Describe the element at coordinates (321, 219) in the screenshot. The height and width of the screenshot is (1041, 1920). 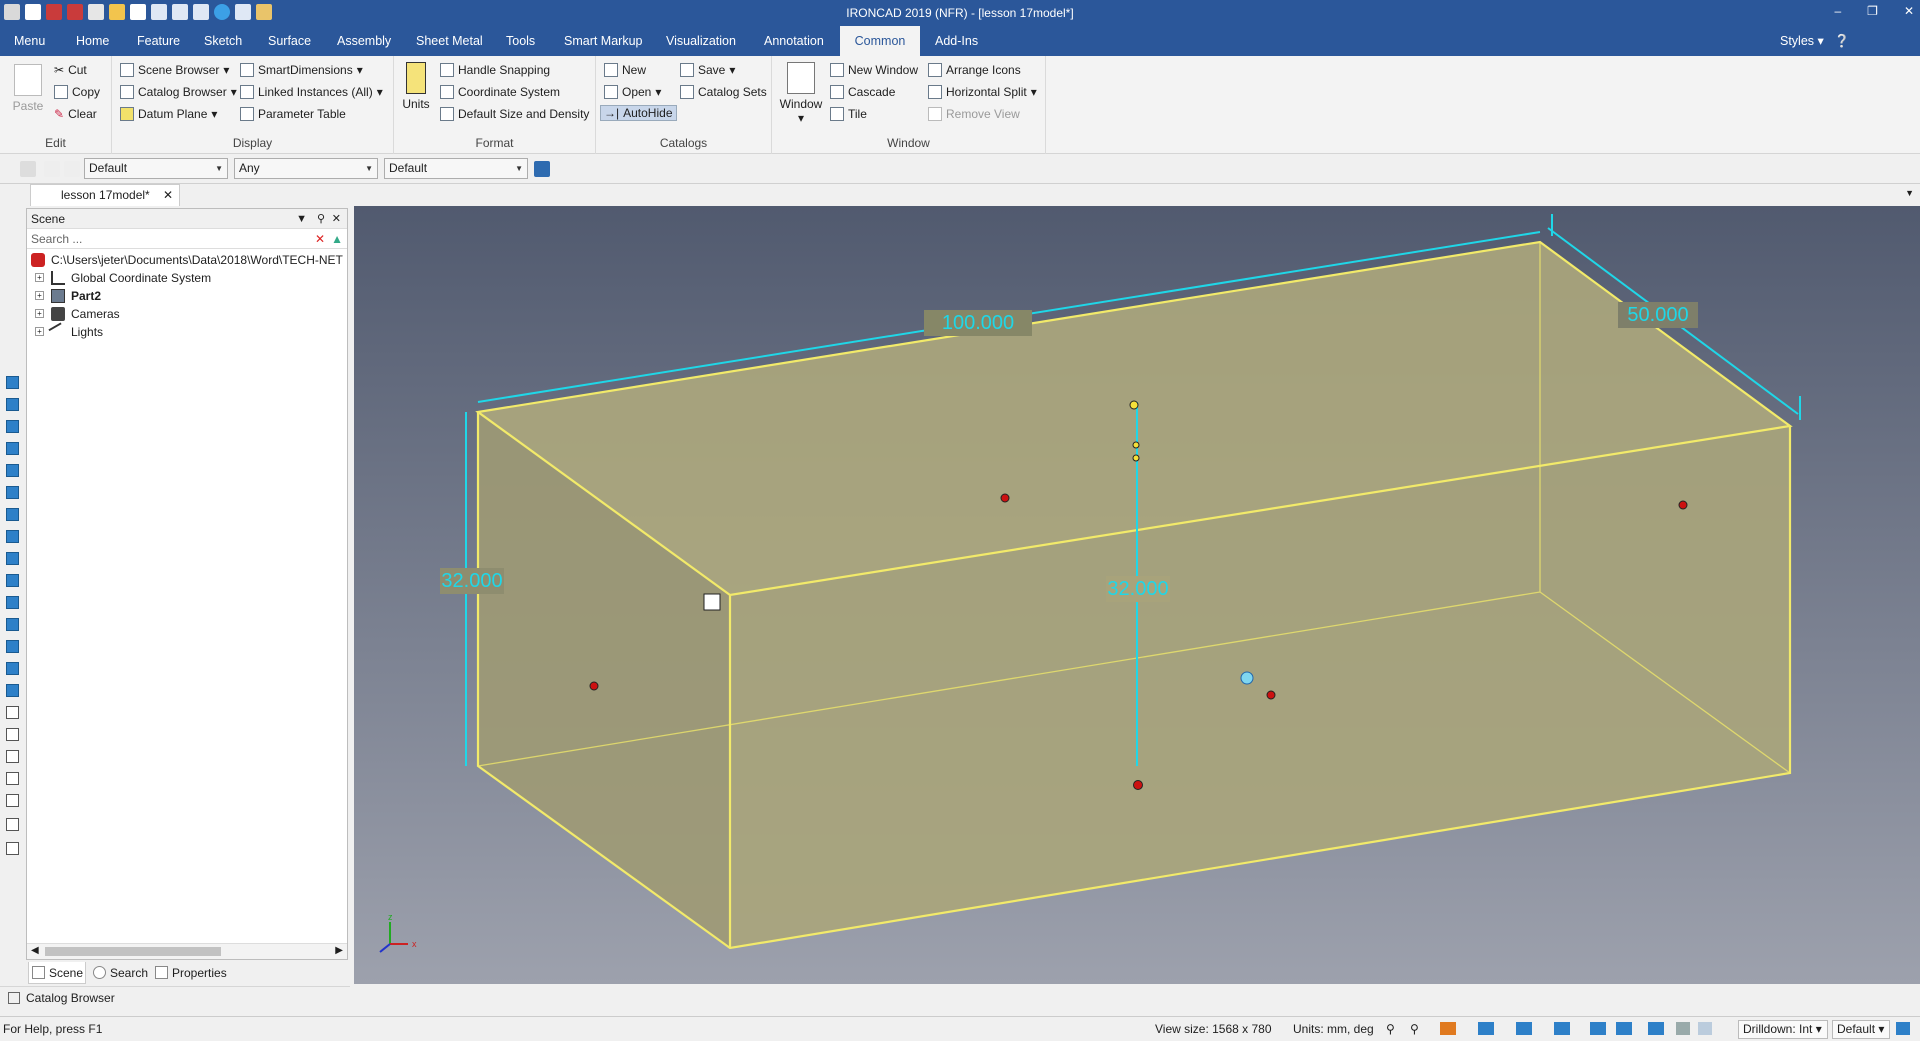
I see `pin-panel-icon: ⚲` at that location.